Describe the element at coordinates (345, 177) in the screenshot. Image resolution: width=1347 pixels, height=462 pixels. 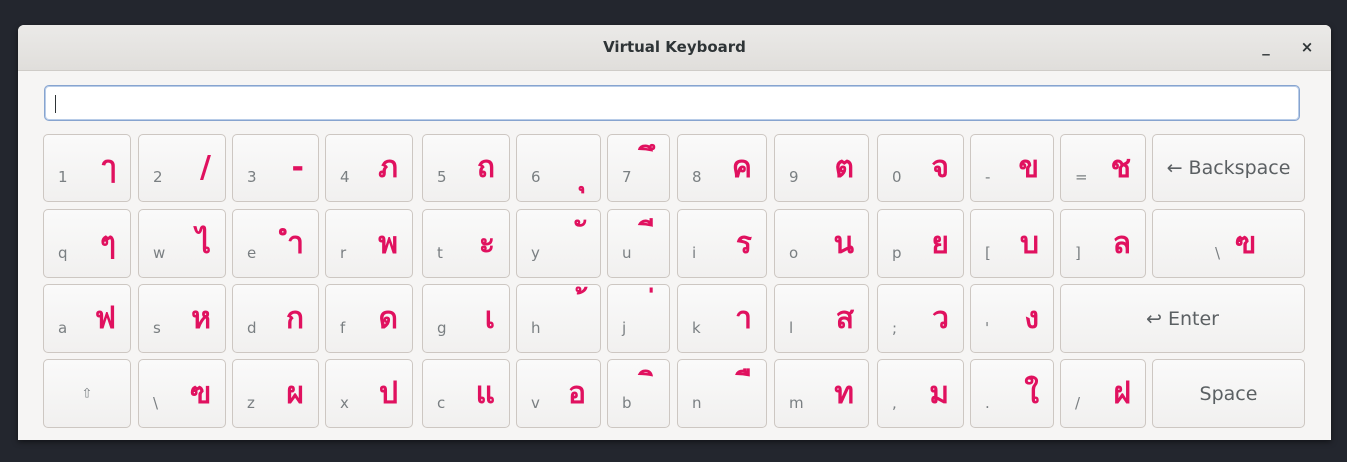
I see `key-latin-label: 4` at that location.